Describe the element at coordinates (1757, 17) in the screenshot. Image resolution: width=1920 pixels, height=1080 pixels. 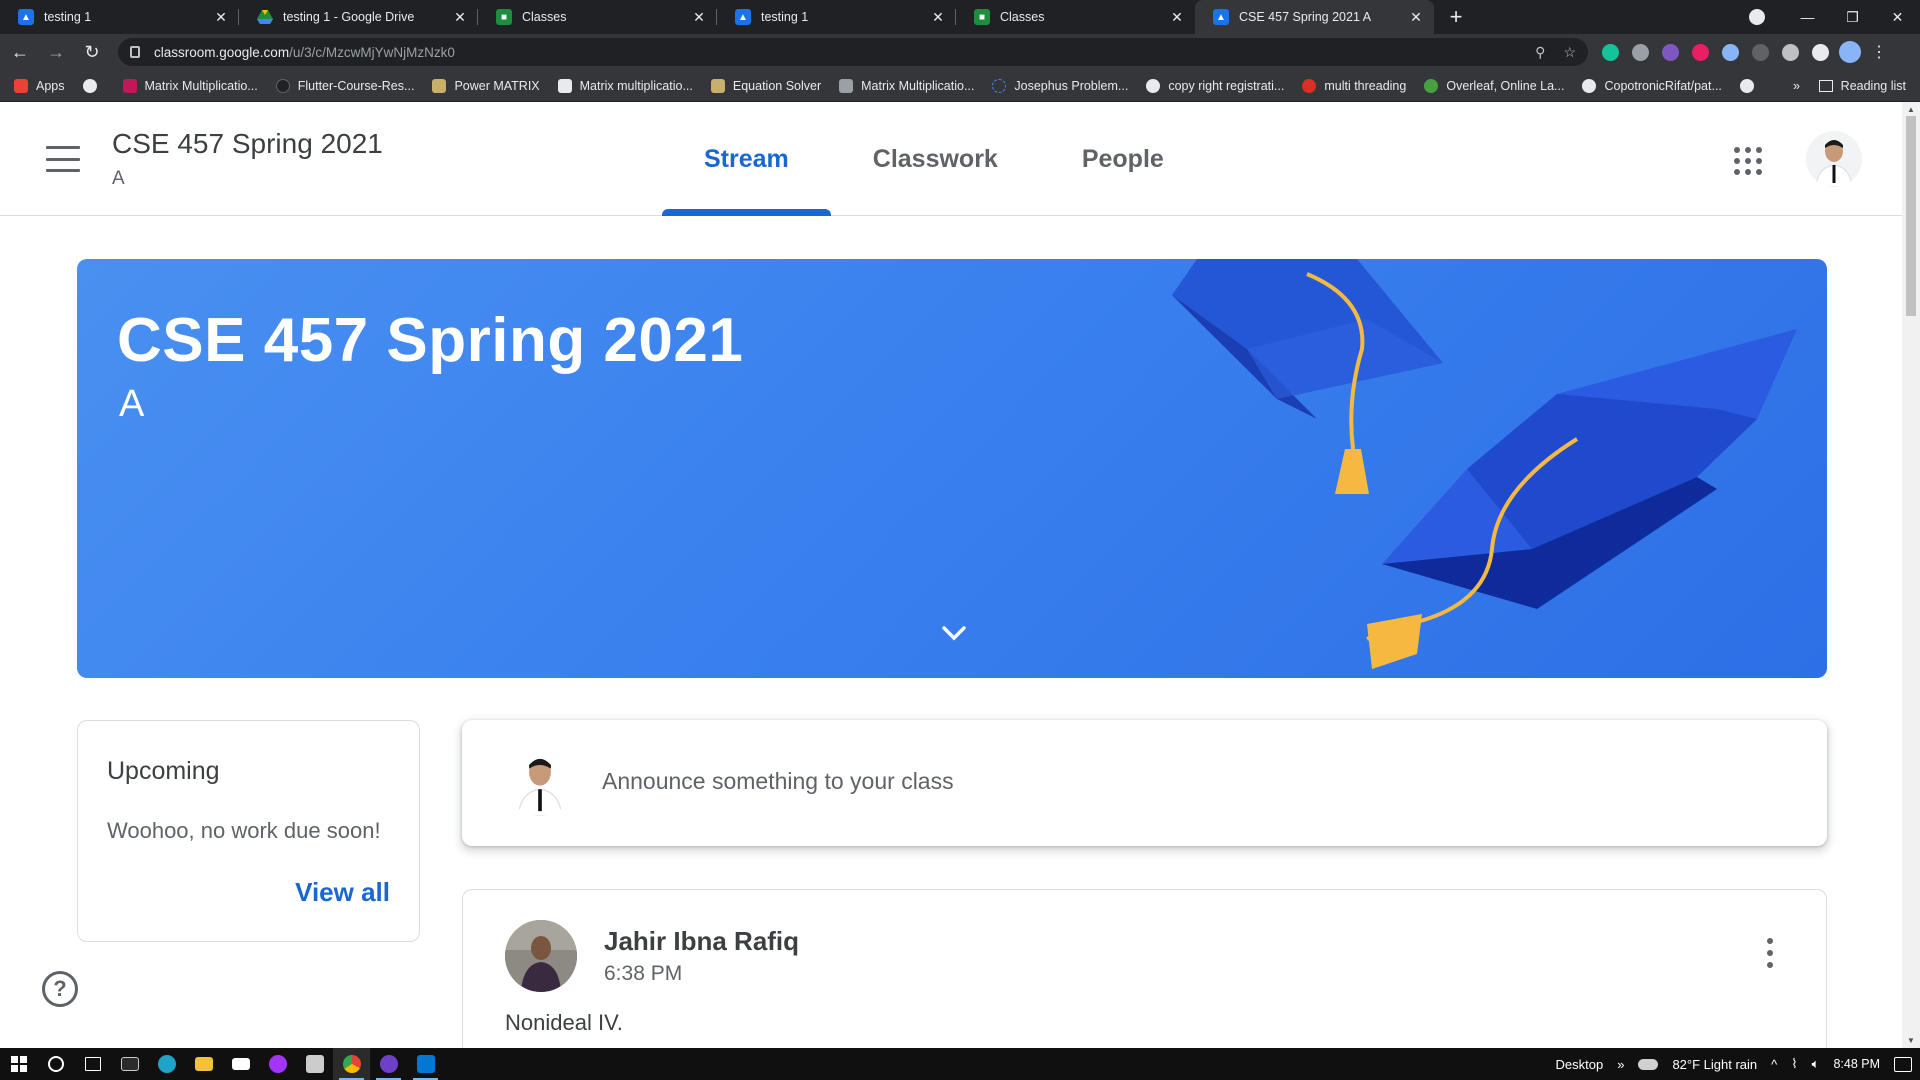
I see `tab-search-icon` at that location.